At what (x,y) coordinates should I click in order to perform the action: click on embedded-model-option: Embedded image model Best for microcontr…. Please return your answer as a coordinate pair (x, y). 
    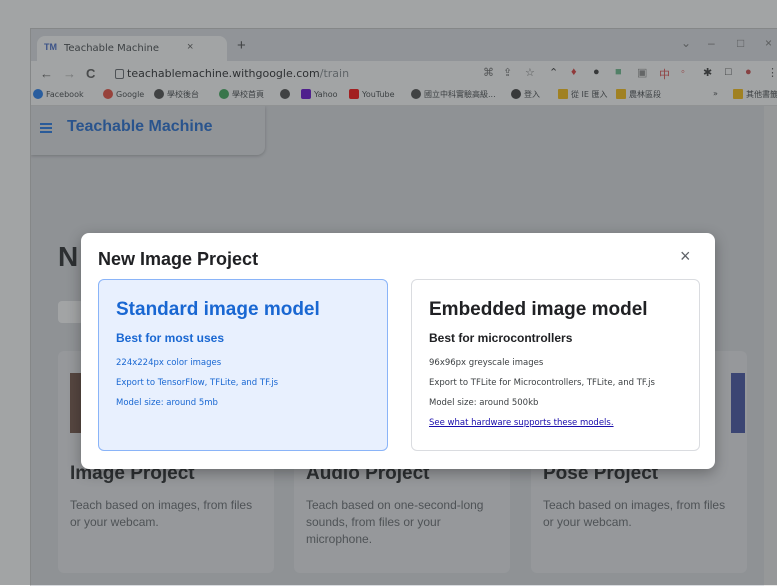
    Looking at the image, I should click on (555, 365).